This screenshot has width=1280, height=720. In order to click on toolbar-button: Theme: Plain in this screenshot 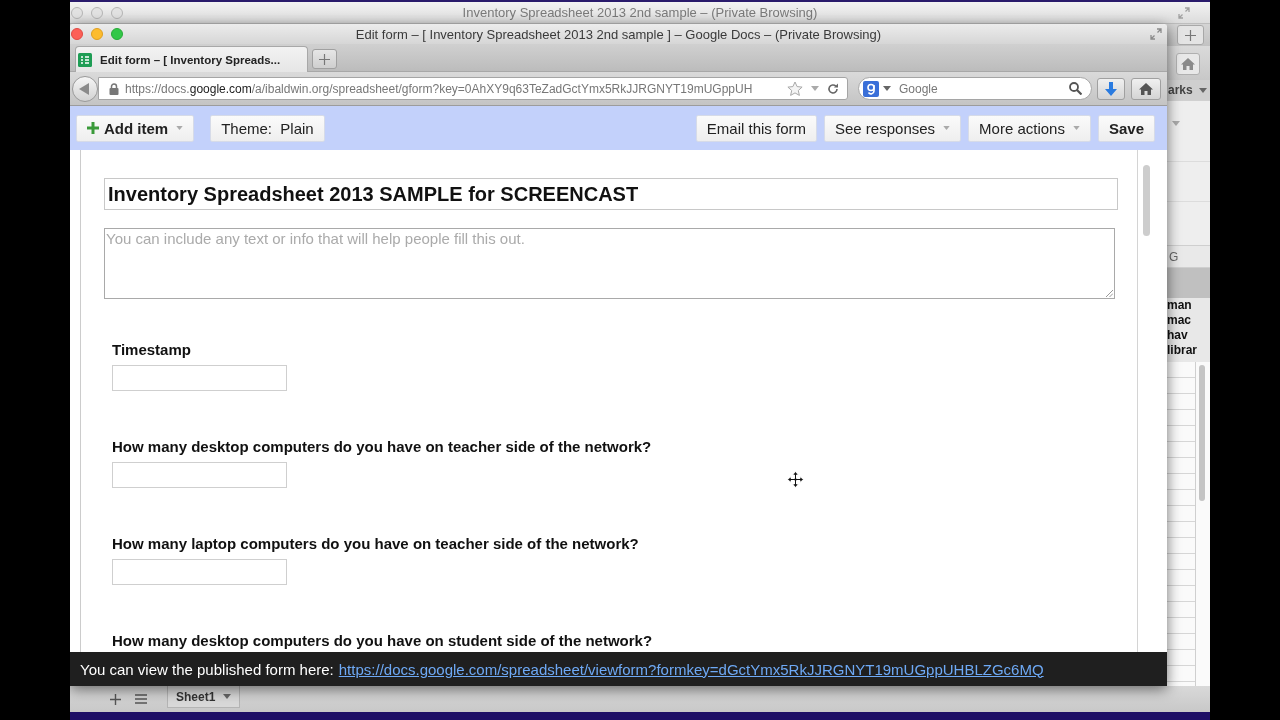, I will do `click(267, 128)`.